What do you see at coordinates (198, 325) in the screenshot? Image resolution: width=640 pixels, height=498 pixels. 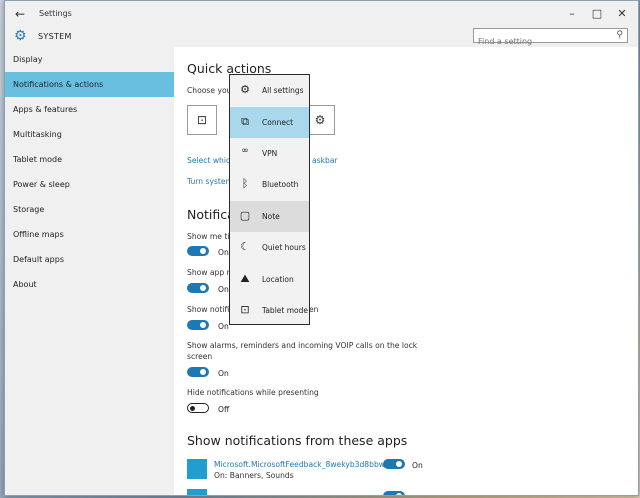 I see `show-notifications-toggle` at bounding box center [198, 325].